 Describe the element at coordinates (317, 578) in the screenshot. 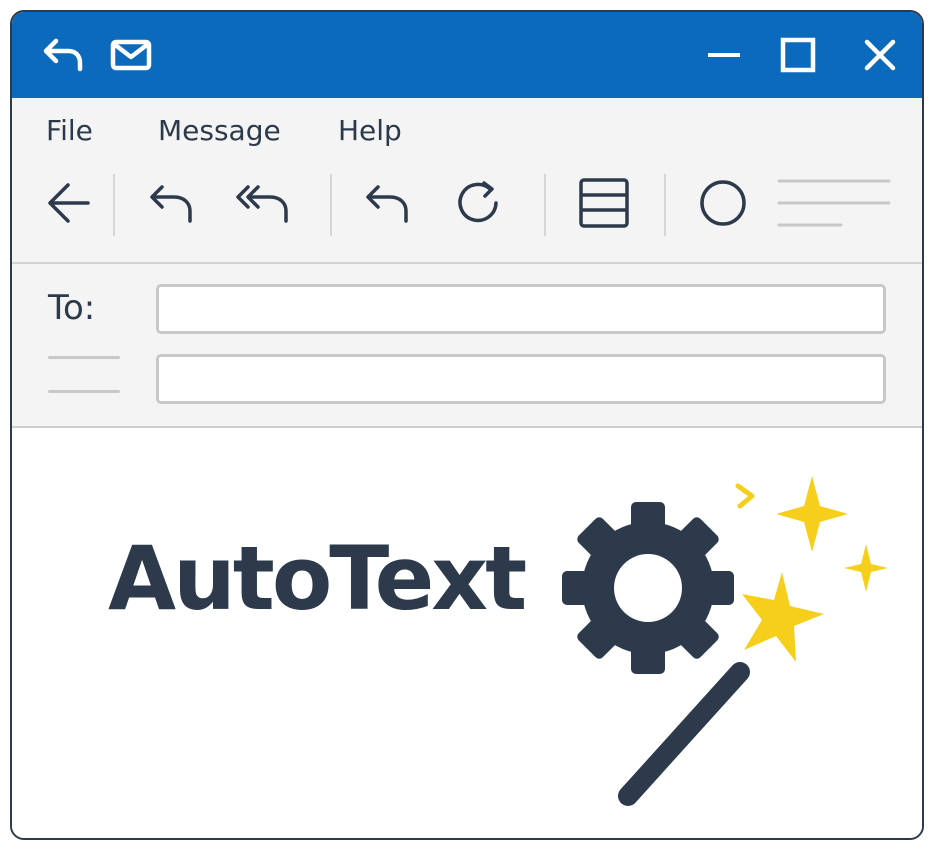

I see `autotext-logo-text: AutoText` at that location.